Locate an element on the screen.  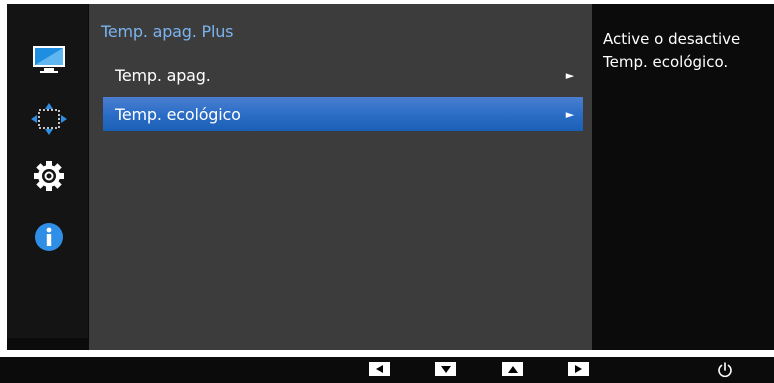
position-arrows-icon is located at coordinates (49, 119).